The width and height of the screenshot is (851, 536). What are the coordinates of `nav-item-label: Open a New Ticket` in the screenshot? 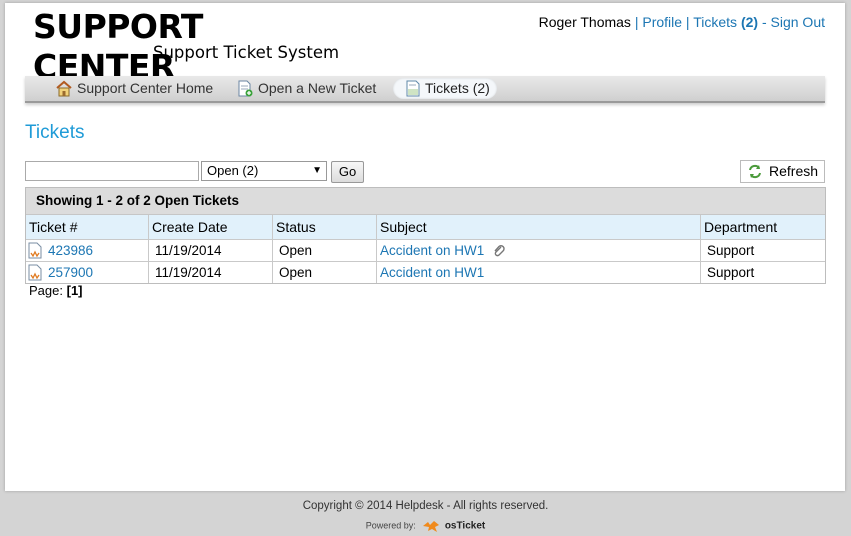 It's located at (317, 88).